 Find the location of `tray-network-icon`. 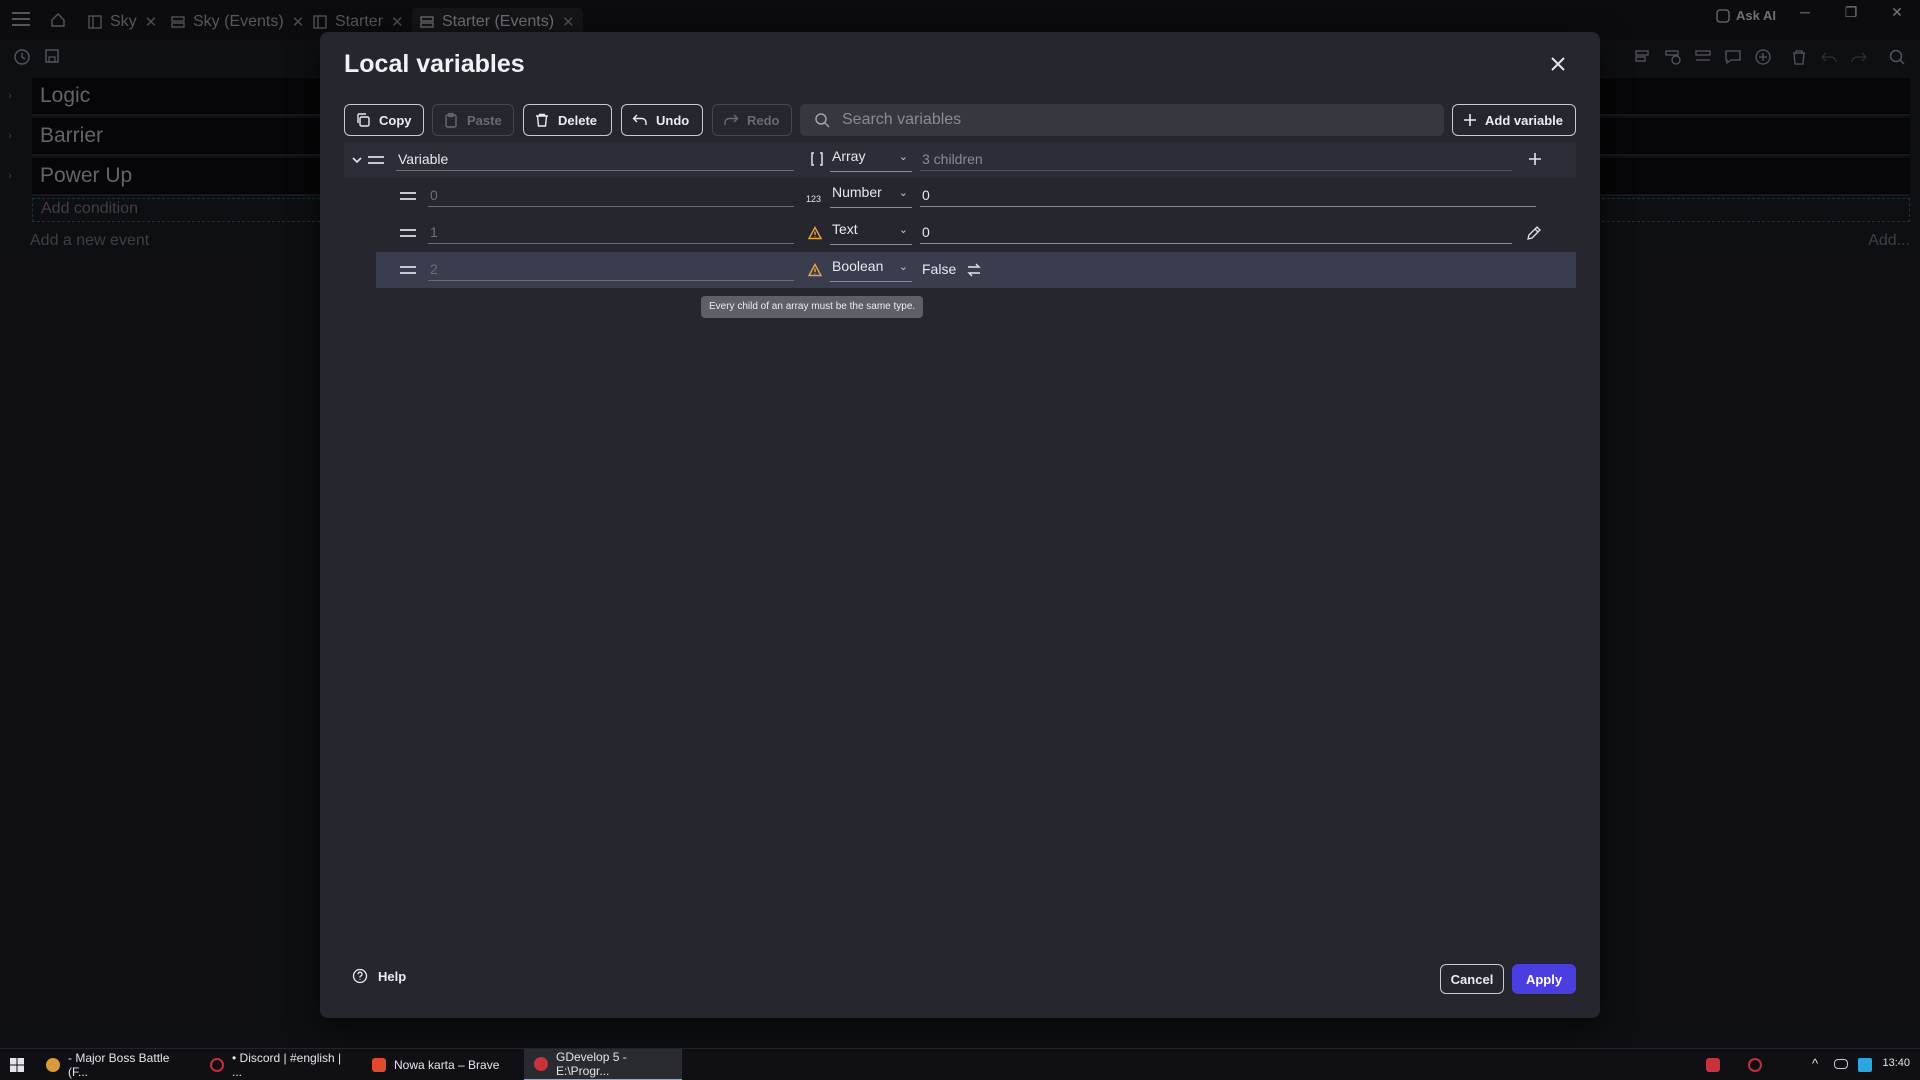

tray-network-icon is located at coordinates (1865, 1065).